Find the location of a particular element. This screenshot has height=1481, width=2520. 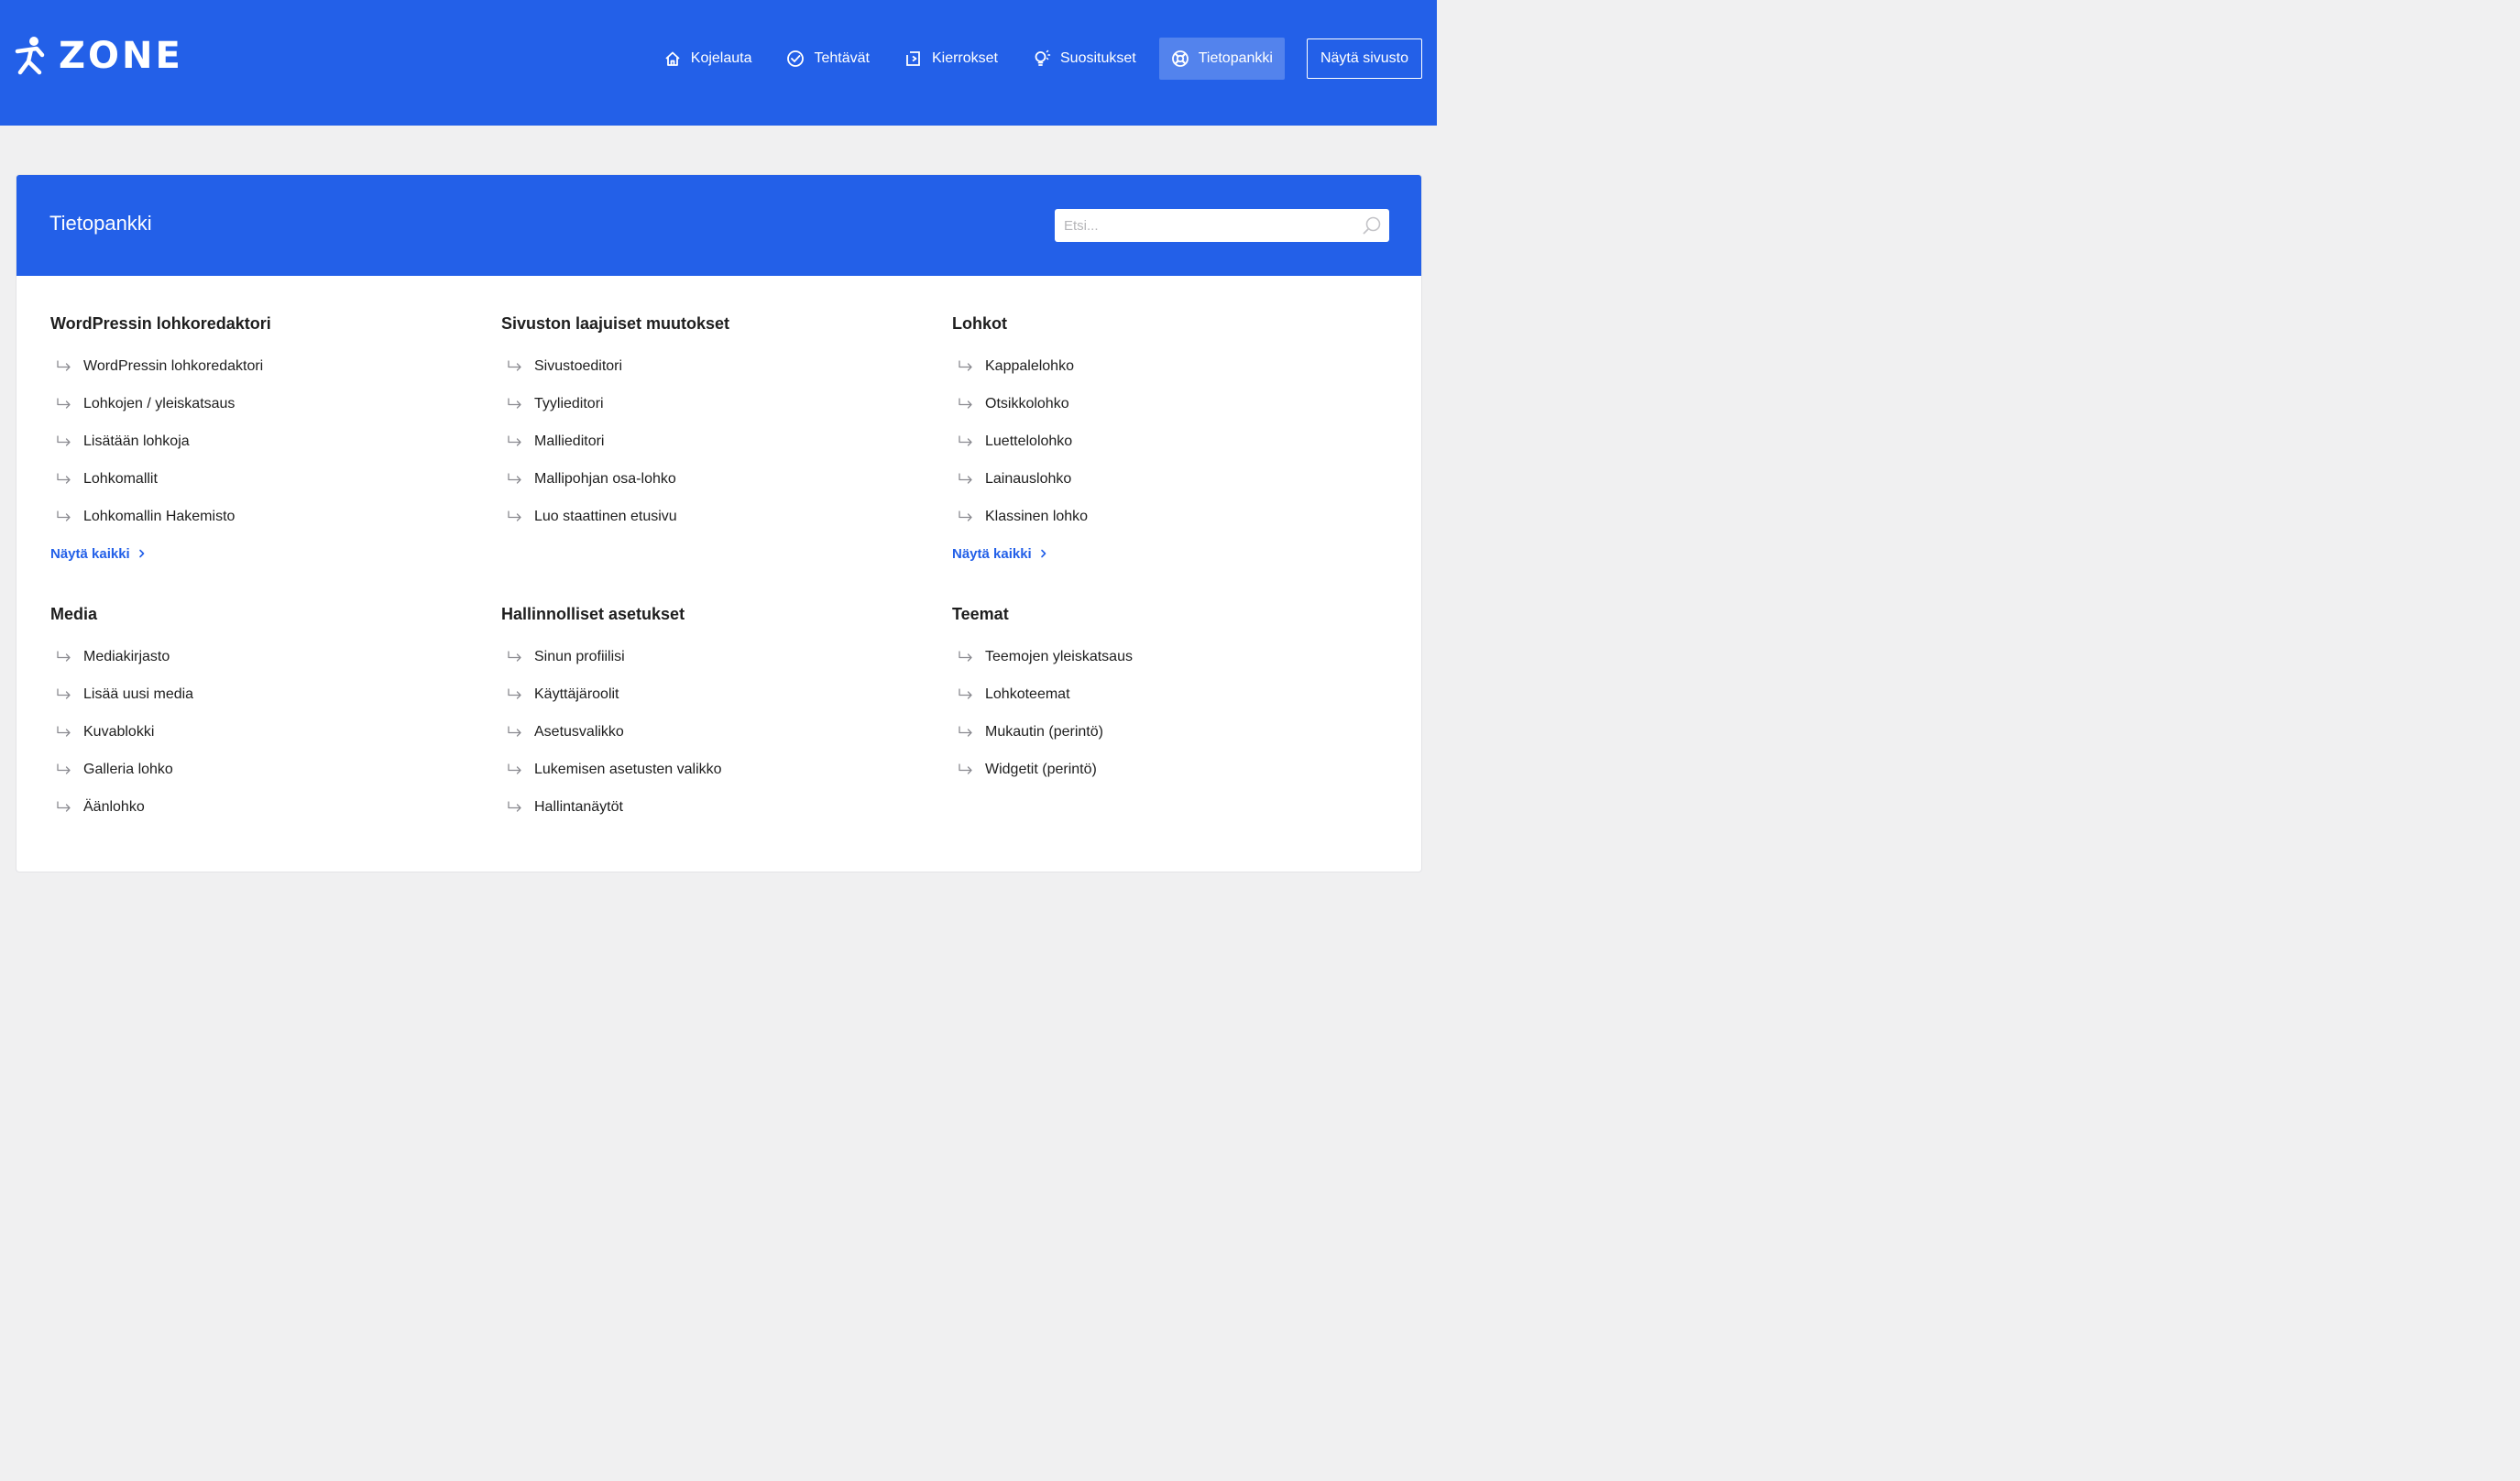

section-title: Media is located at coordinates (74, 614).